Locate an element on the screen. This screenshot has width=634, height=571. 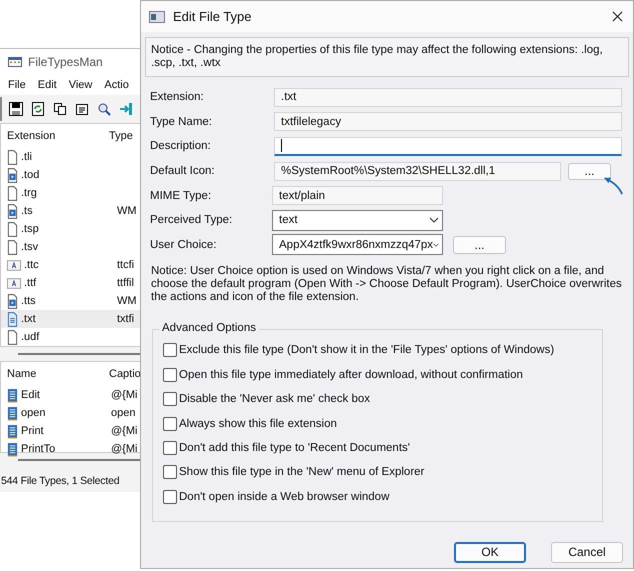
caption-text: open is located at coordinates (123, 413).